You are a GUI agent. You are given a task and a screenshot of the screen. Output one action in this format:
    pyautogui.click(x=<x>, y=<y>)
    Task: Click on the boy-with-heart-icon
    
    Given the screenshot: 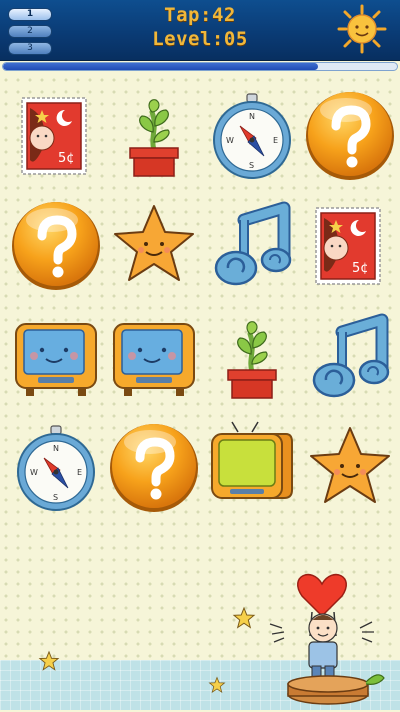 What is the action you would take?
    pyautogui.click(x=327, y=637)
    